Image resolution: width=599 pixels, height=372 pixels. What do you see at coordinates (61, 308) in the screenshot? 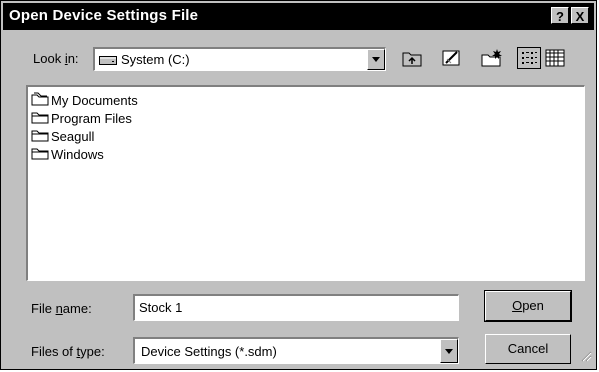
I see `file-name-label: File name:` at bounding box center [61, 308].